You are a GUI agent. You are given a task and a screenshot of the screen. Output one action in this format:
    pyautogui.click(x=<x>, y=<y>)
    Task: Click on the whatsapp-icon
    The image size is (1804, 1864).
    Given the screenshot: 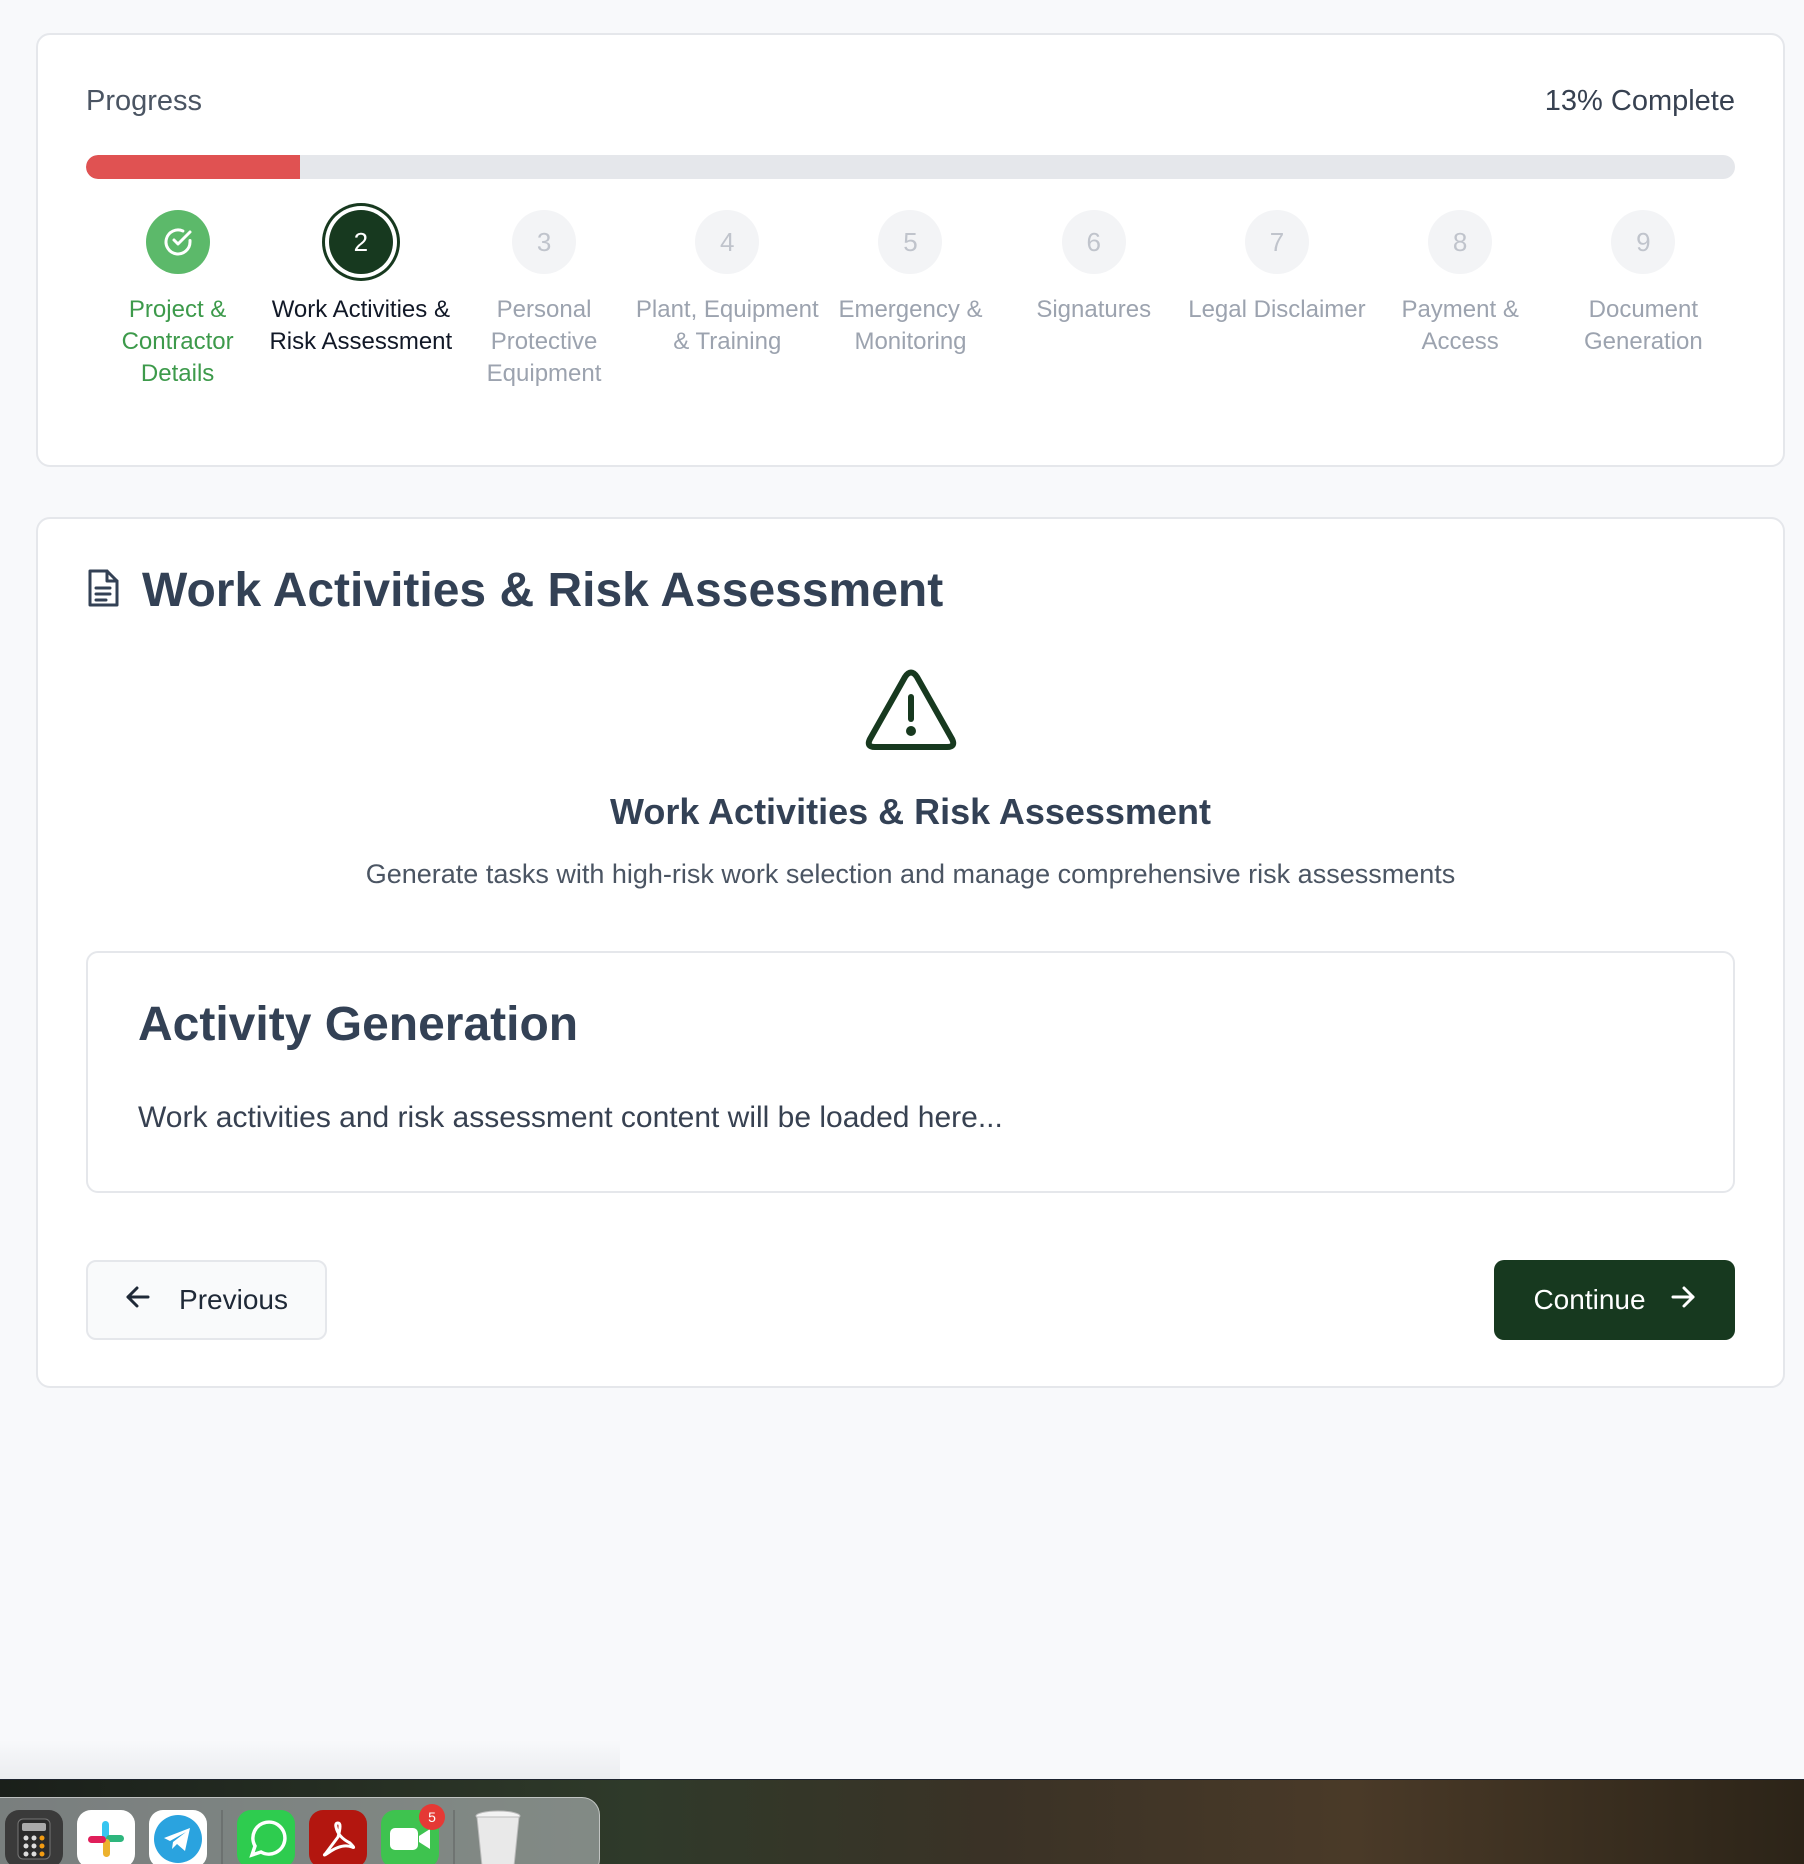 What is the action you would take?
    pyautogui.click(x=266, y=1837)
    